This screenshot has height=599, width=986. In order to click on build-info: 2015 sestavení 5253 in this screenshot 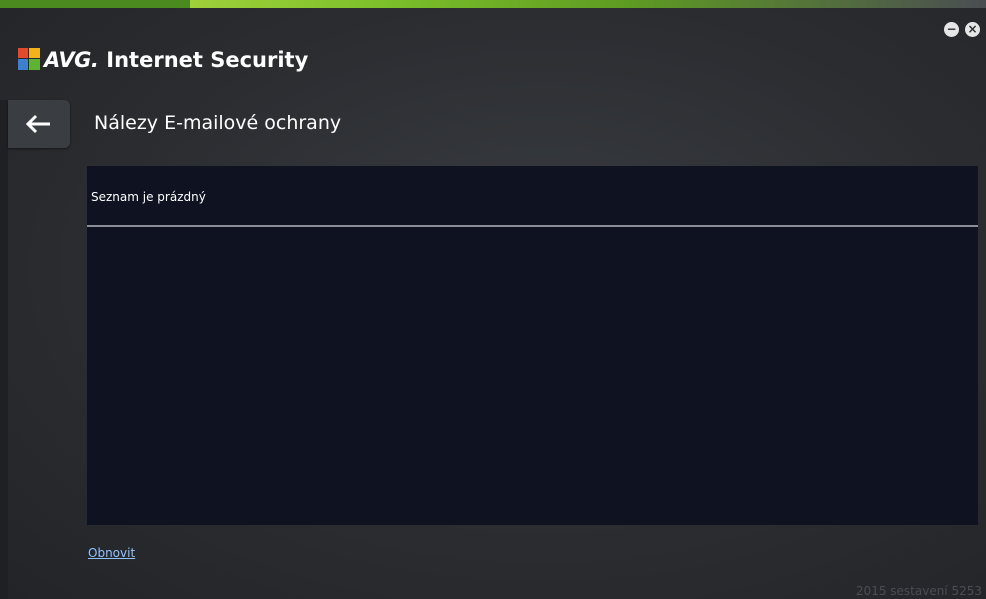, I will do `click(918, 591)`.